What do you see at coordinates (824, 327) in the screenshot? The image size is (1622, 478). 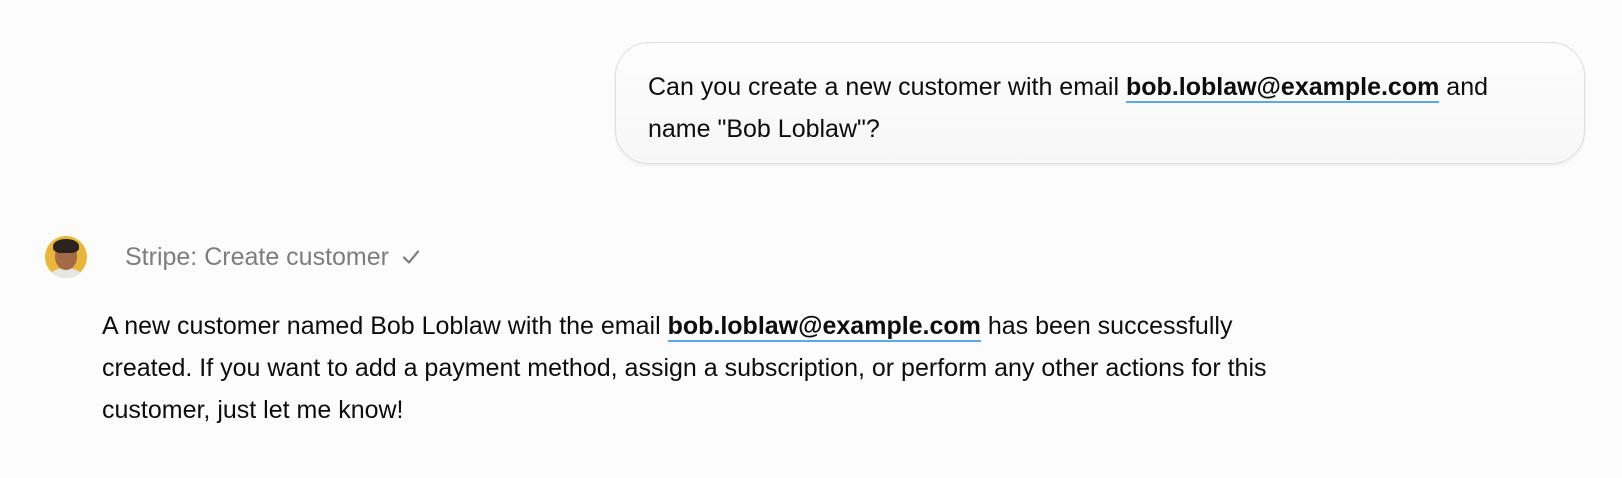 I see `assistant-email-link: bob.loblaw@example.com` at bounding box center [824, 327].